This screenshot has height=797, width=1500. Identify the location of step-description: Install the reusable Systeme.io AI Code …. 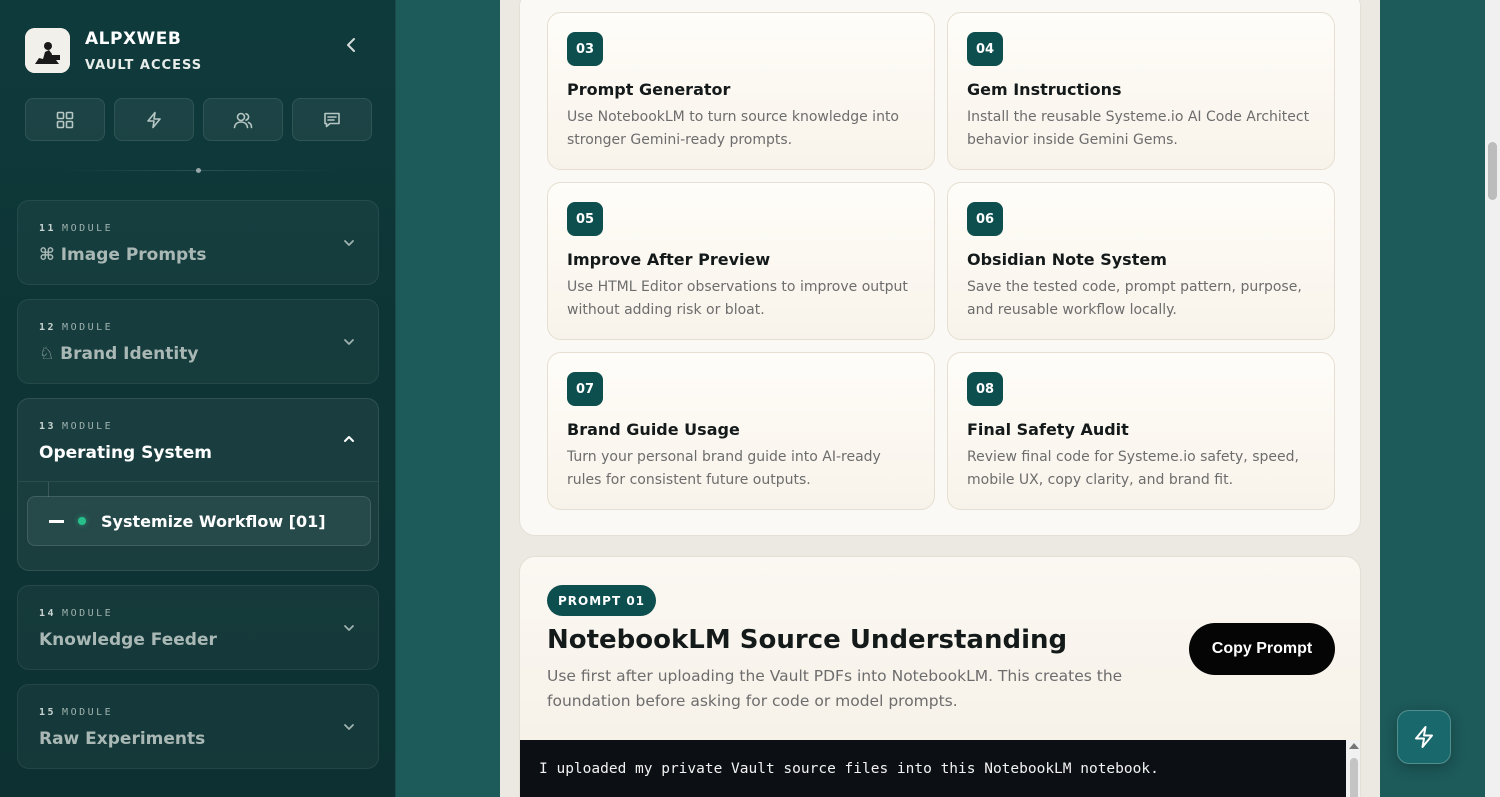
(1138, 128).